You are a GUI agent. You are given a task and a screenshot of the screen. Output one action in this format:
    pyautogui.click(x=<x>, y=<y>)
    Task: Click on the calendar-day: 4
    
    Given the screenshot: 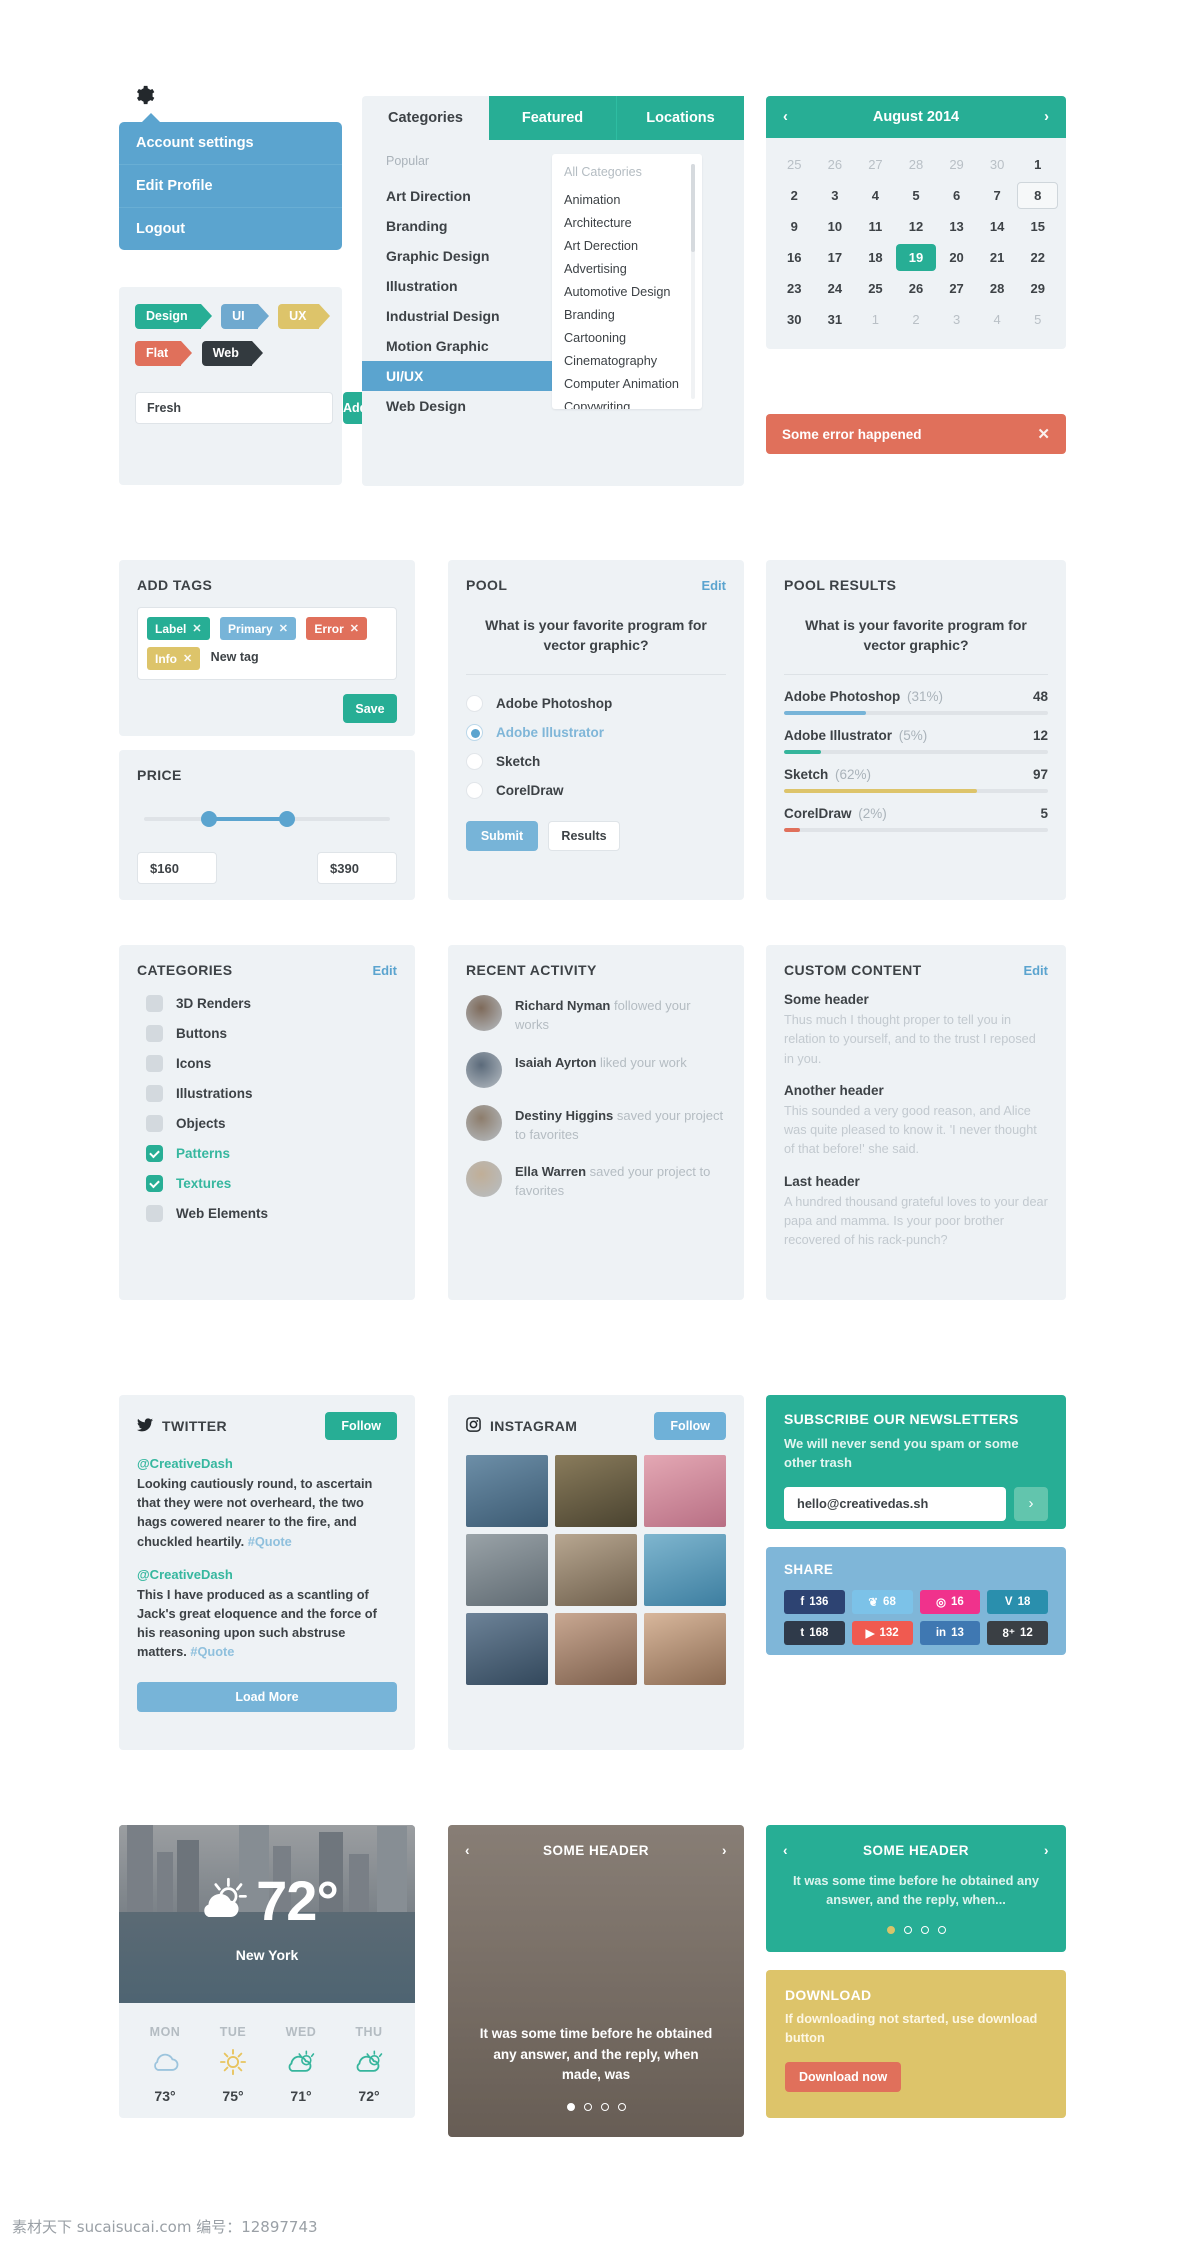 What is the action you would take?
    pyautogui.click(x=997, y=319)
    